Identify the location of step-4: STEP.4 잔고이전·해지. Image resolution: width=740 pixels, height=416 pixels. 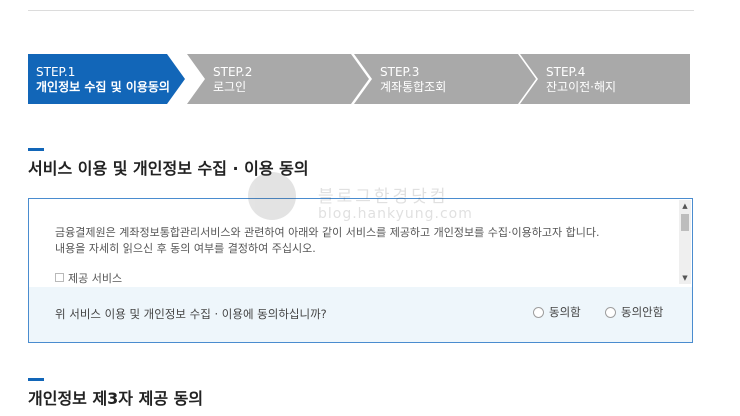
(605, 79).